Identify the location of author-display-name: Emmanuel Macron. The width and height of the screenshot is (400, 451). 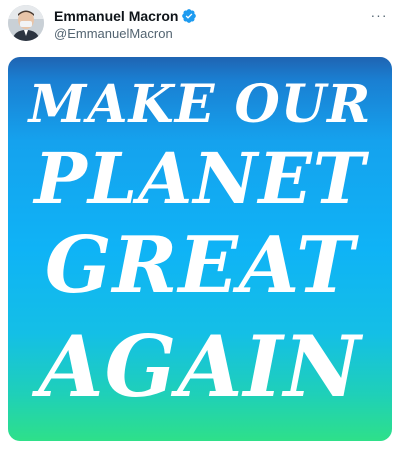
(116, 16).